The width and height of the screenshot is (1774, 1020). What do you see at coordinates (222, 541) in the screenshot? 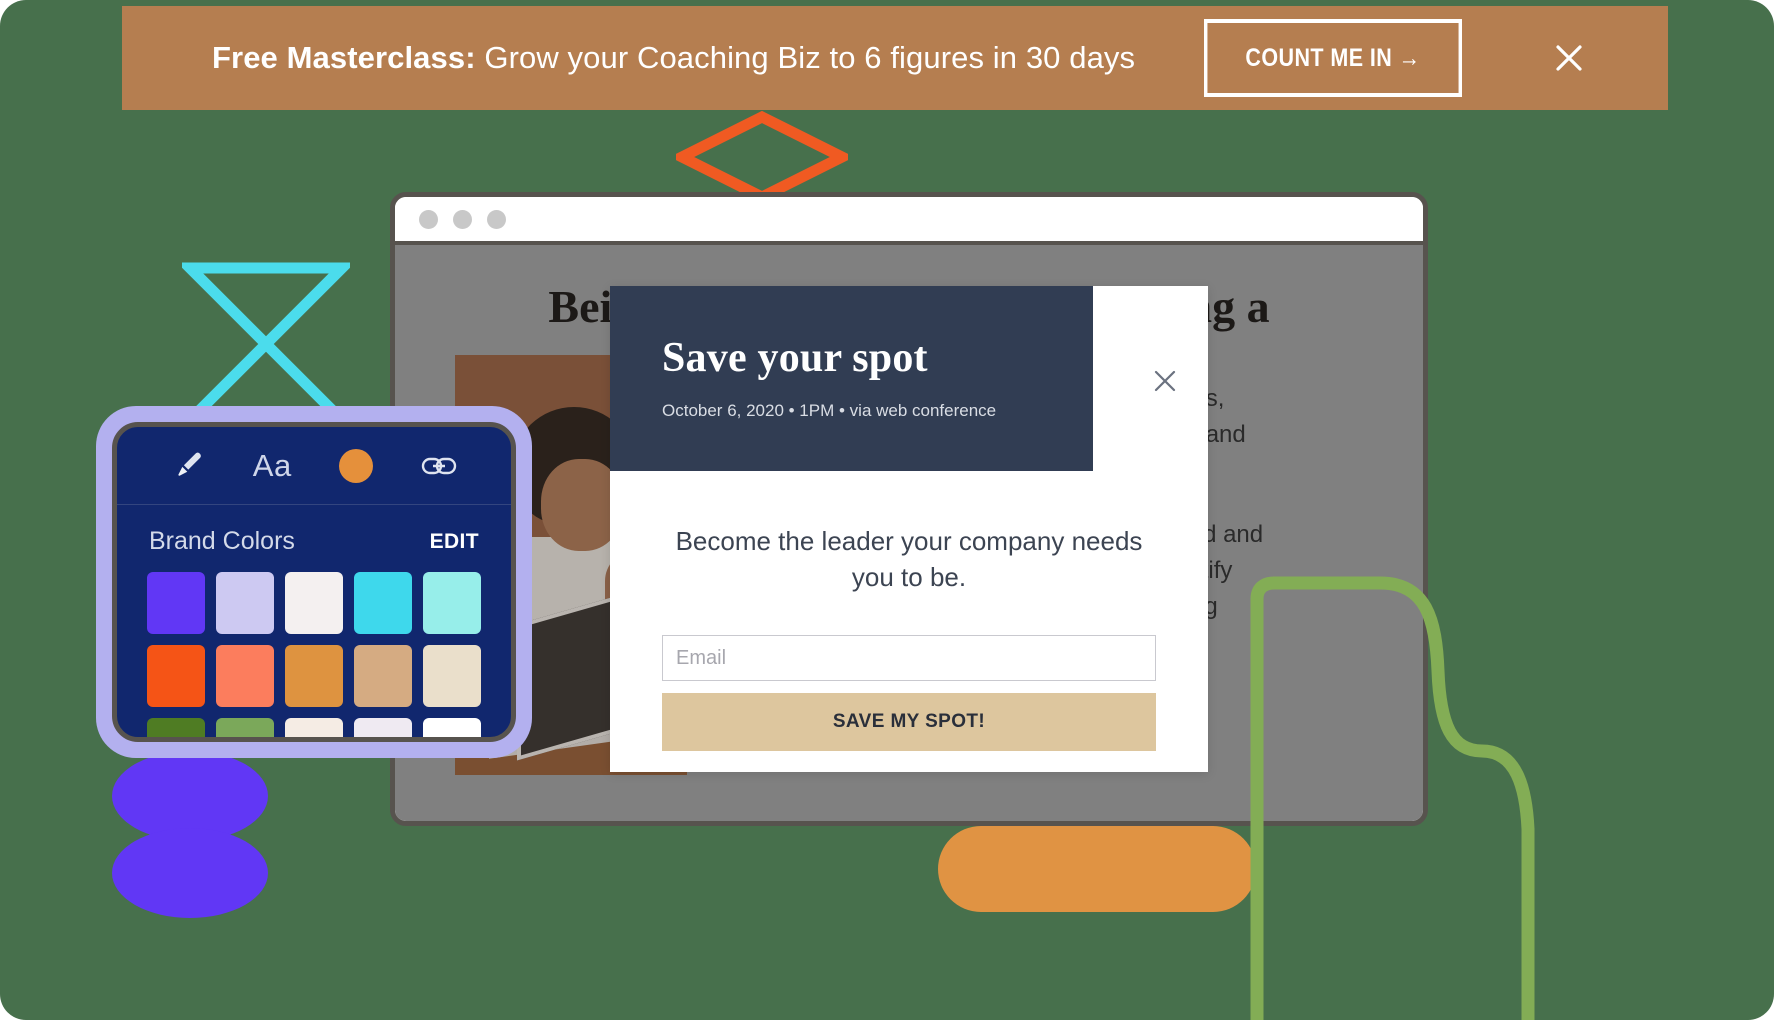
I see `brand-colors-title: Brand Colors` at bounding box center [222, 541].